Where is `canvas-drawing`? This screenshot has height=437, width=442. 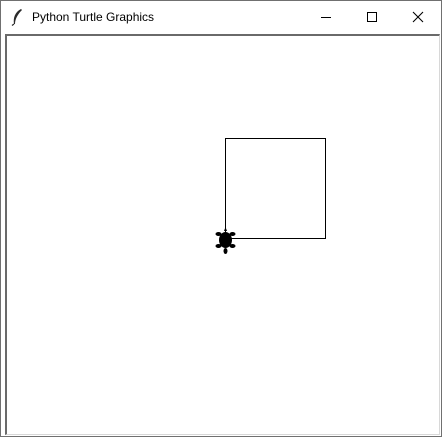 canvas-drawing is located at coordinates (270, 196).